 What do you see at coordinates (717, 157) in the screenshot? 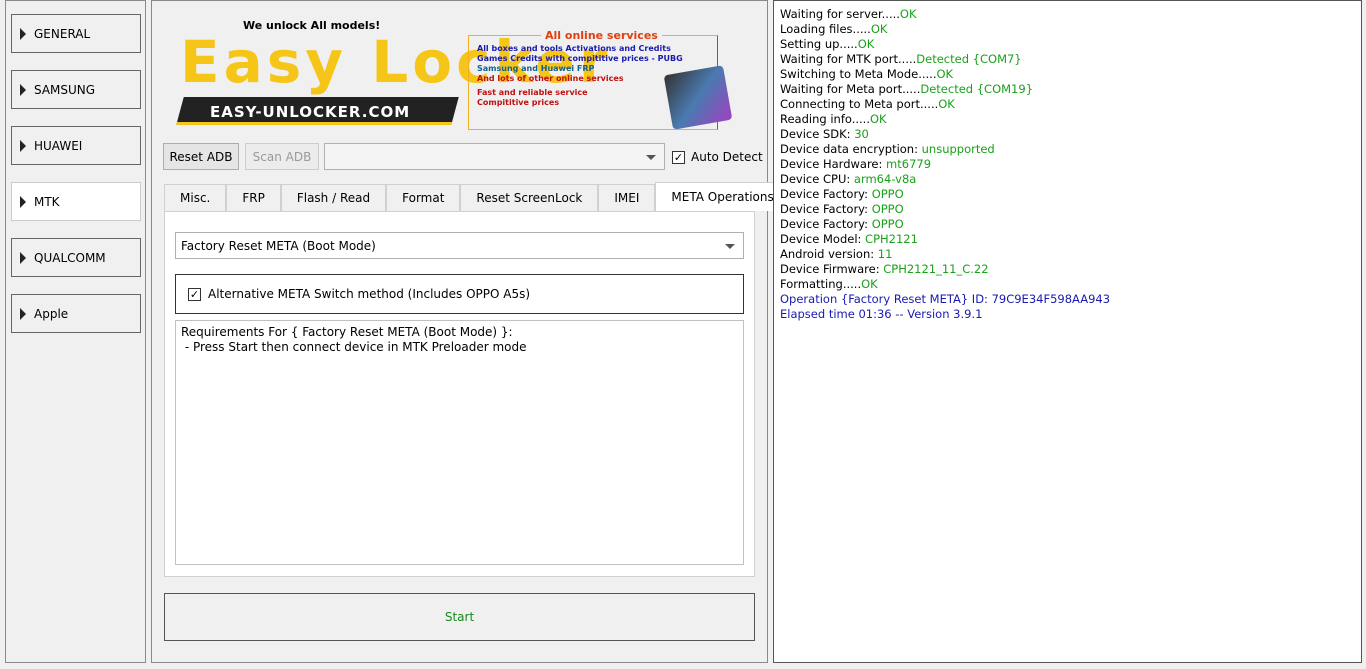
I see `auto-detect-checkbox: ✓ Auto Detect` at bounding box center [717, 157].